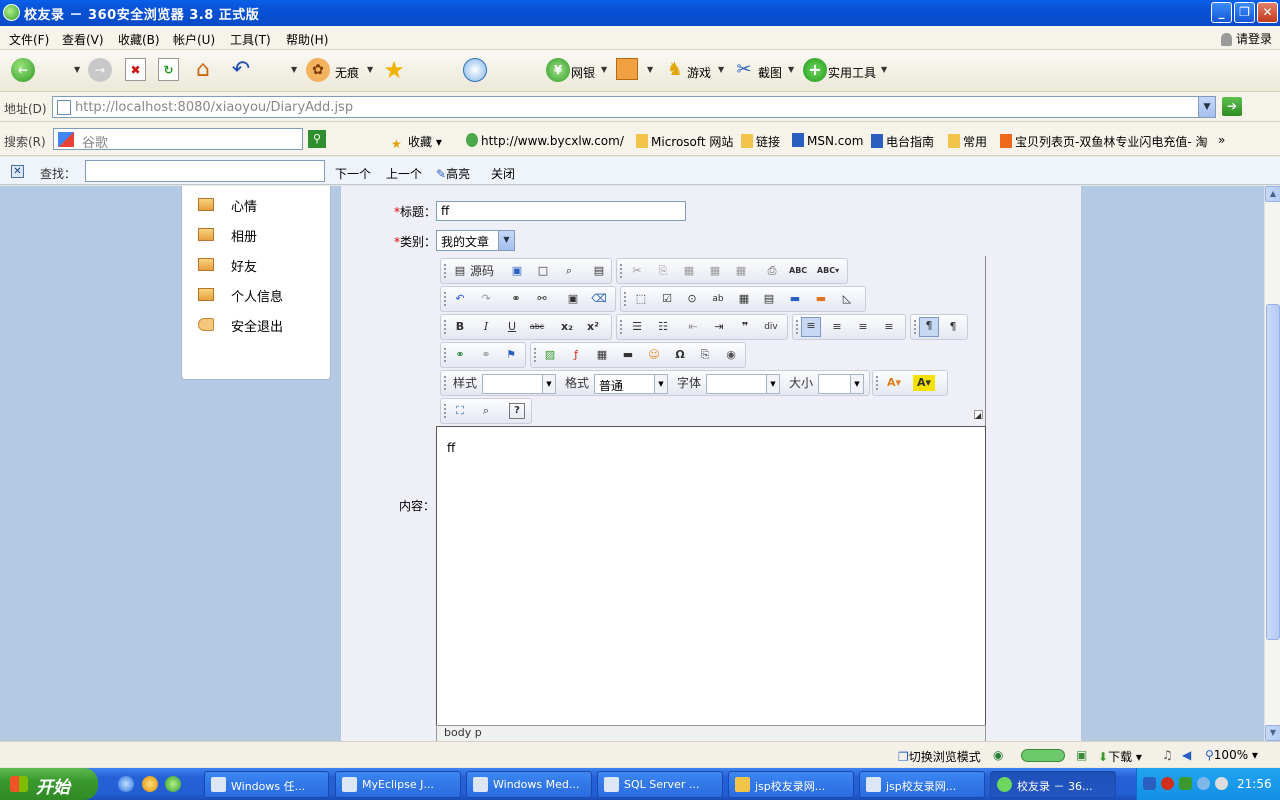  Describe the element at coordinates (811, 327) in the screenshot. I see `align-left-icon: ≡` at that location.